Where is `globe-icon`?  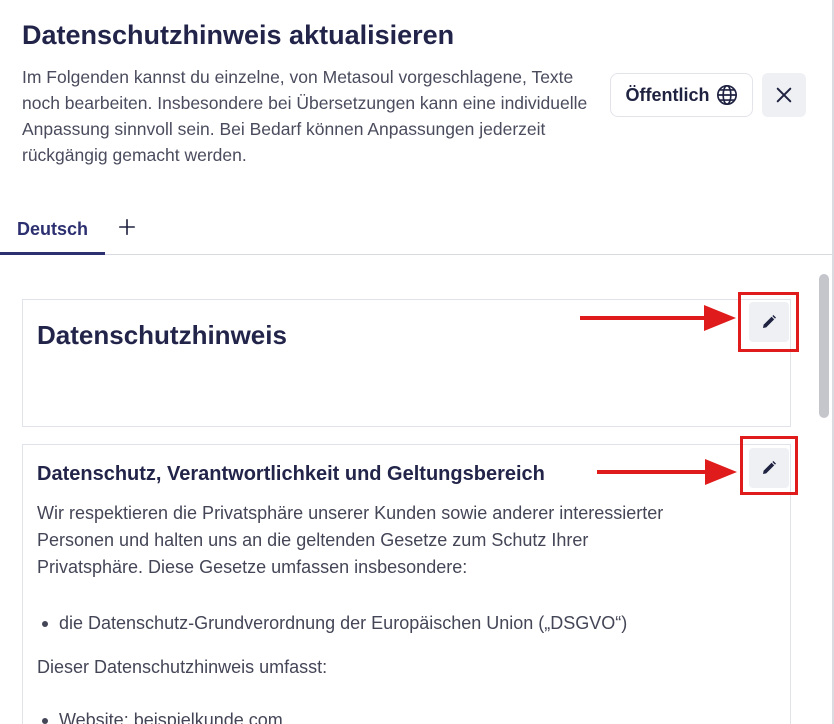 globe-icon is located at coordinates (726, 95).